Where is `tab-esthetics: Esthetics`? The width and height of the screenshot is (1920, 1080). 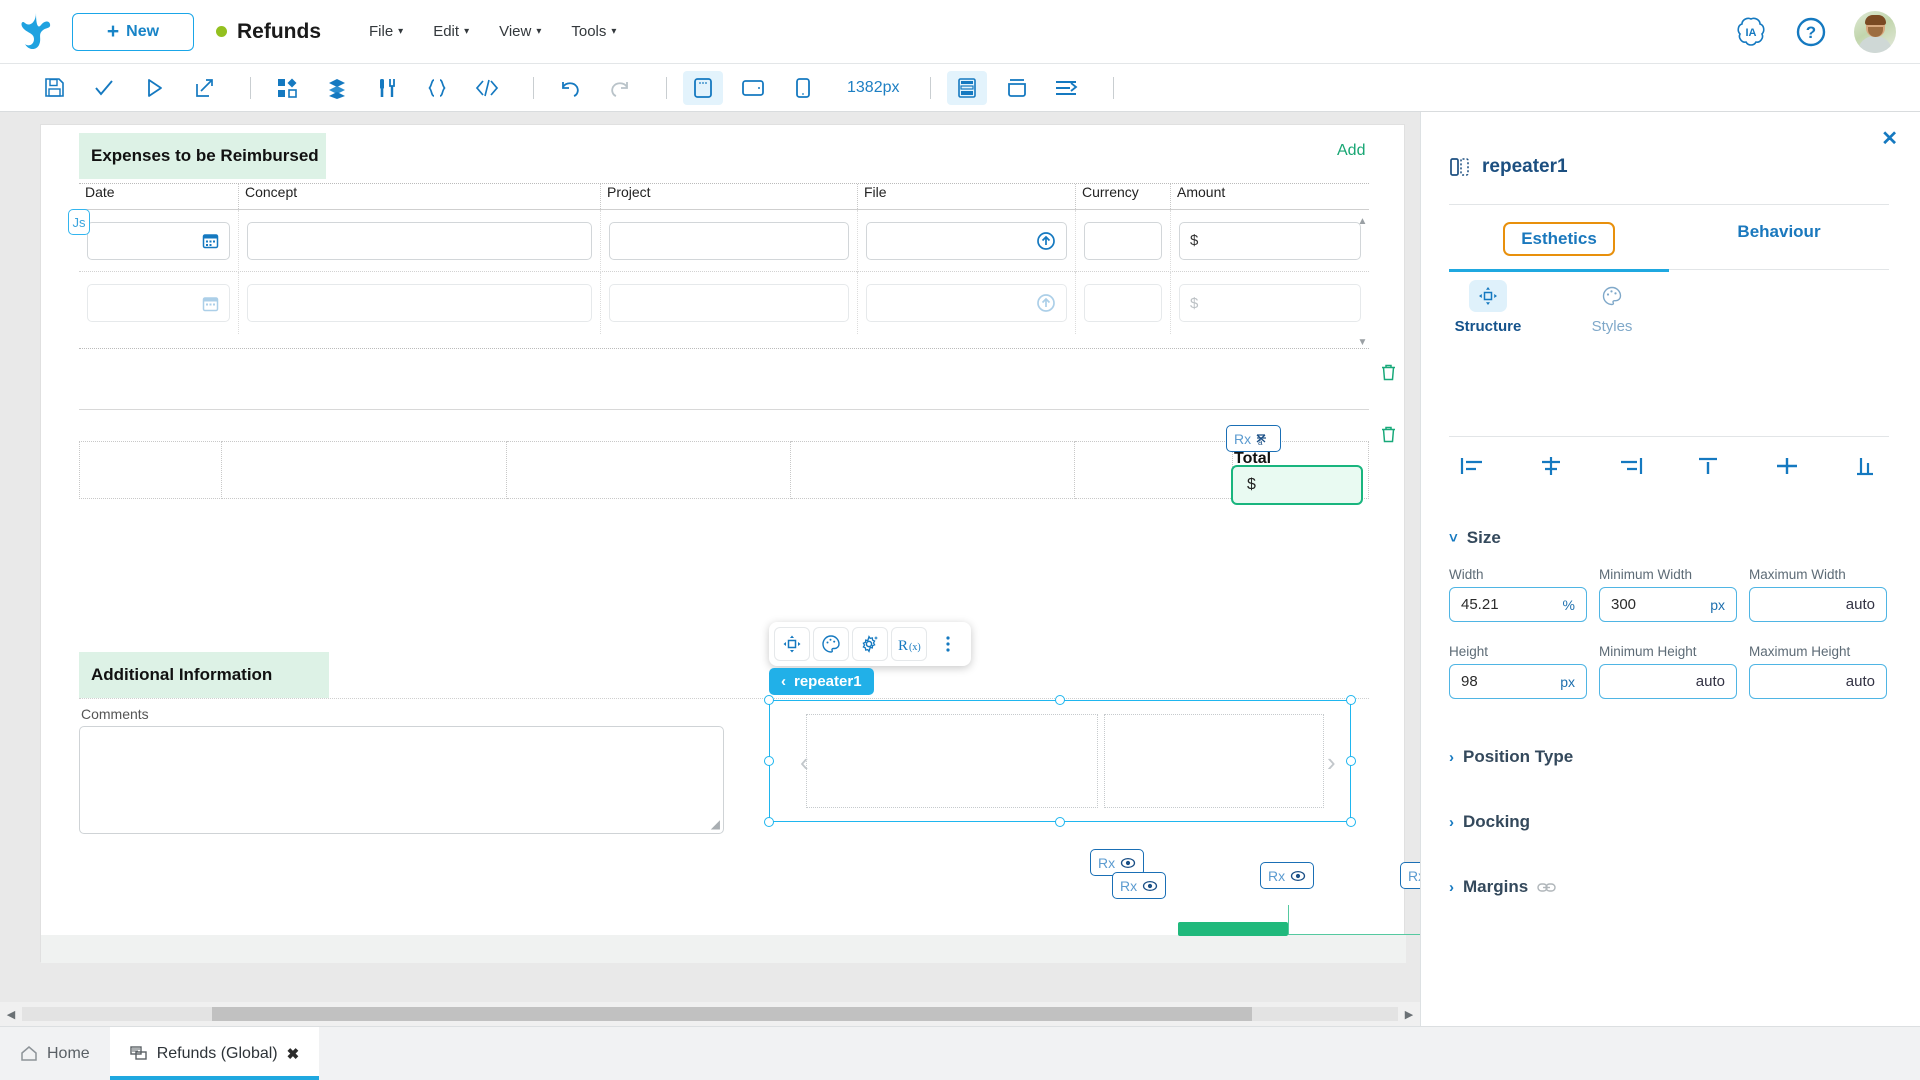
tab-esthetics: Esthetics is located at coordinates (1559, 241).